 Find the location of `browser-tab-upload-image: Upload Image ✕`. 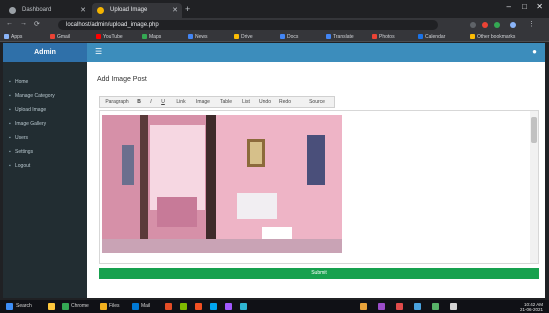

browser-tab-upload-image: Upload Image ✕ is located at coordinates (137, 10).